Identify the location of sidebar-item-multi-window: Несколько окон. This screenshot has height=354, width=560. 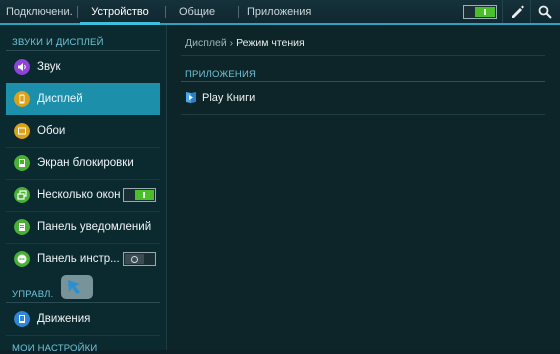
(83, 195).